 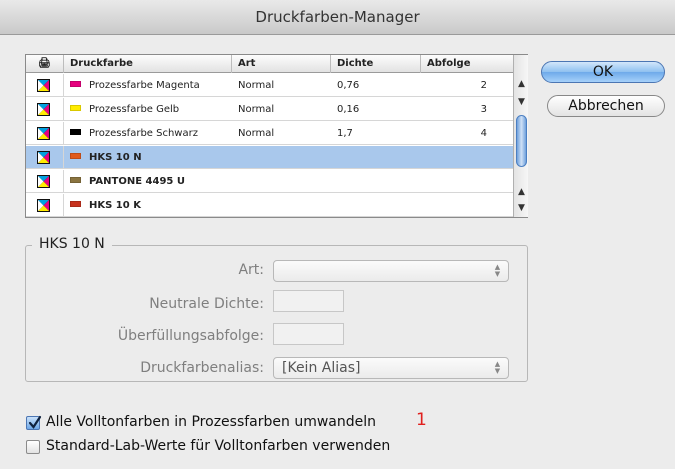 I want to click on table-row: HKS 10 N, so click(x=269, y=157).